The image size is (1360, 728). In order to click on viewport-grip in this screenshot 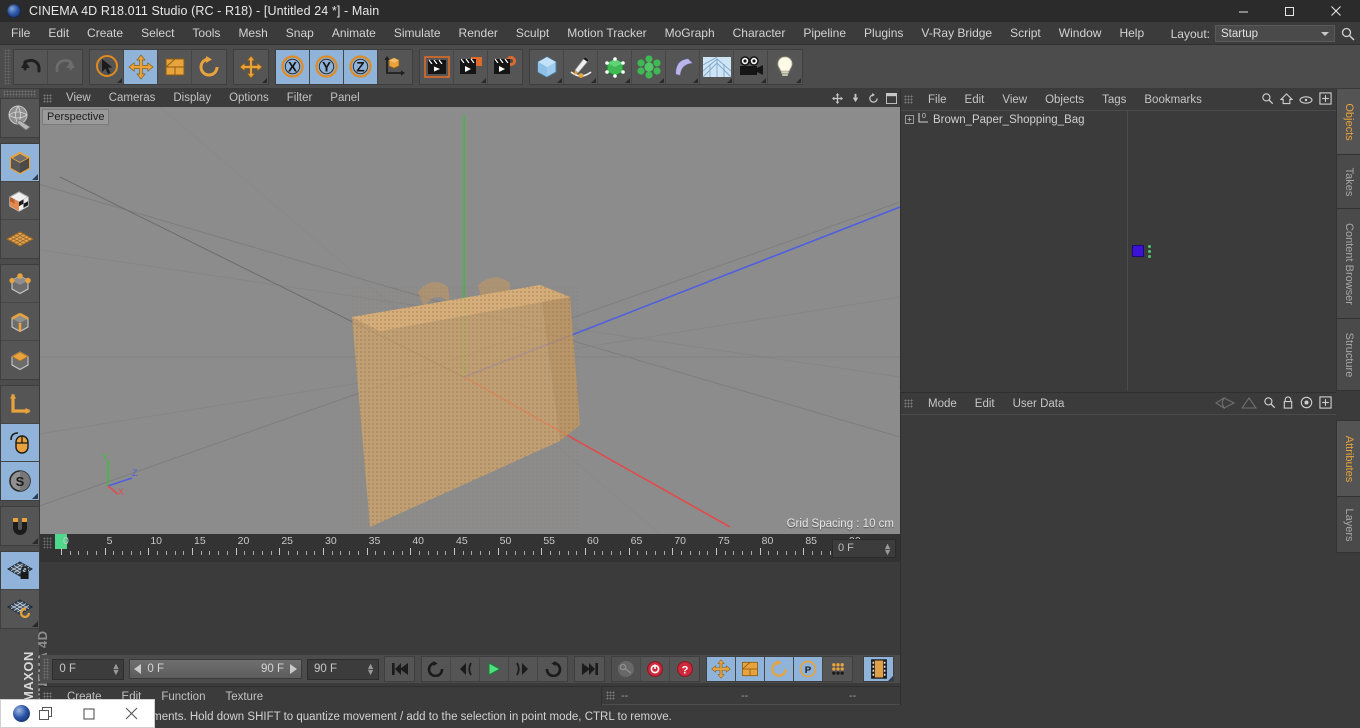, I will do `click(47, 98)`.